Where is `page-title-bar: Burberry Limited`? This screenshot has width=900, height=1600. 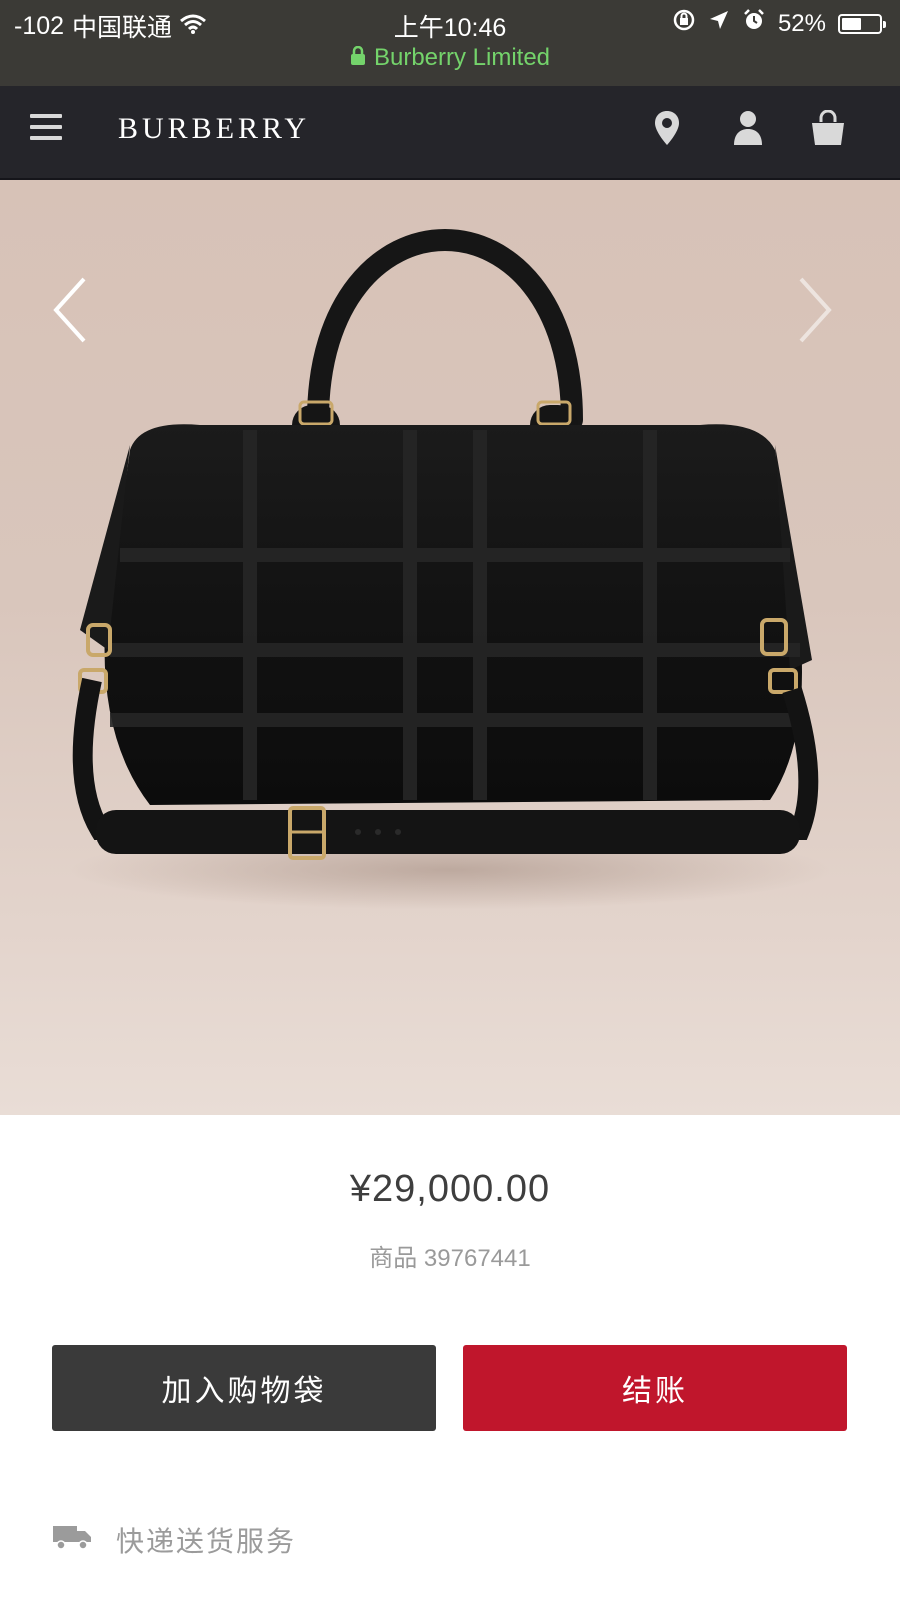
page-title-bar: Burberry Limited is located at coordinates (450, 58).